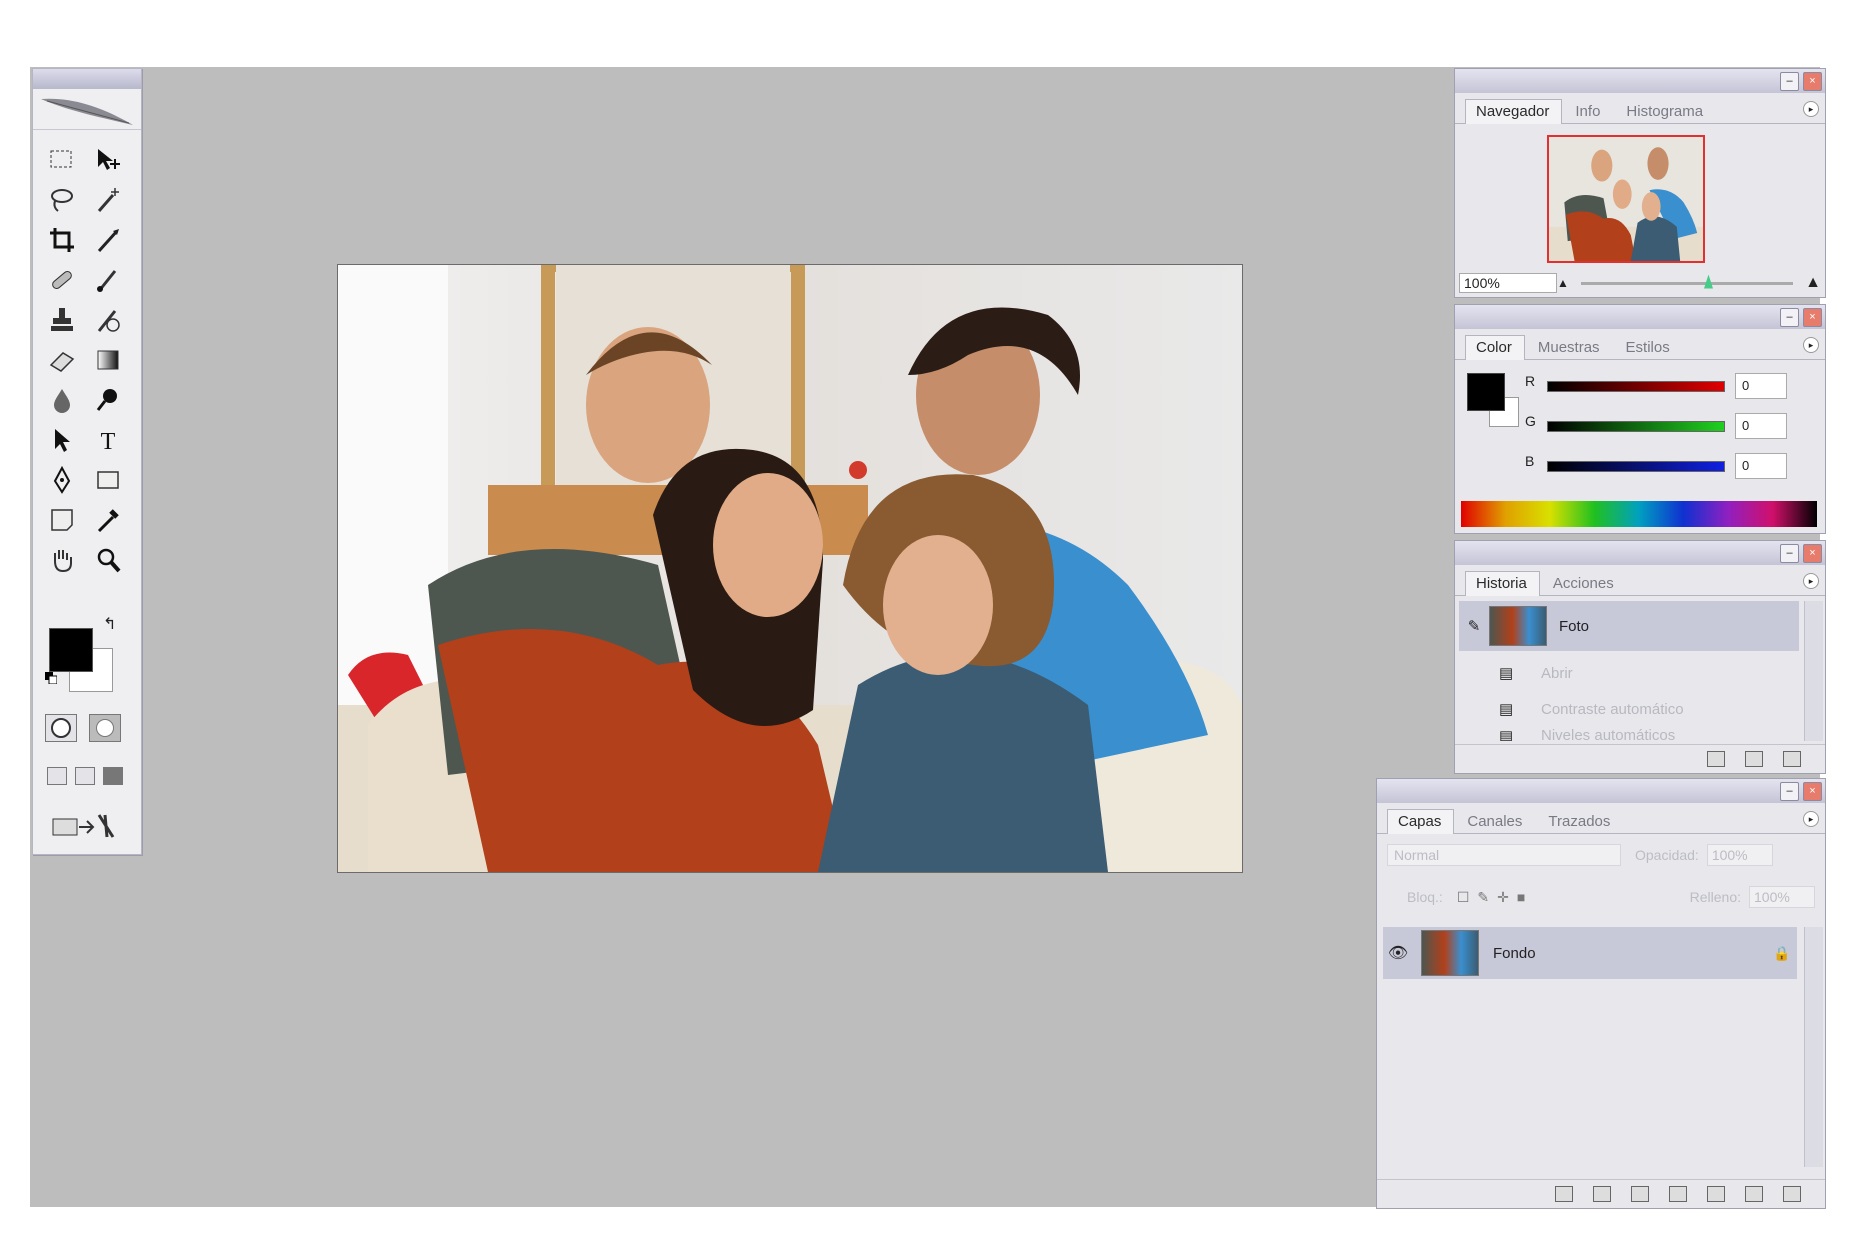 This screenshot has height=1247, width=1858. Describe the element at coordinates (1508, 283) in the screenshot. I see `zoom-field: 100%` at that location.